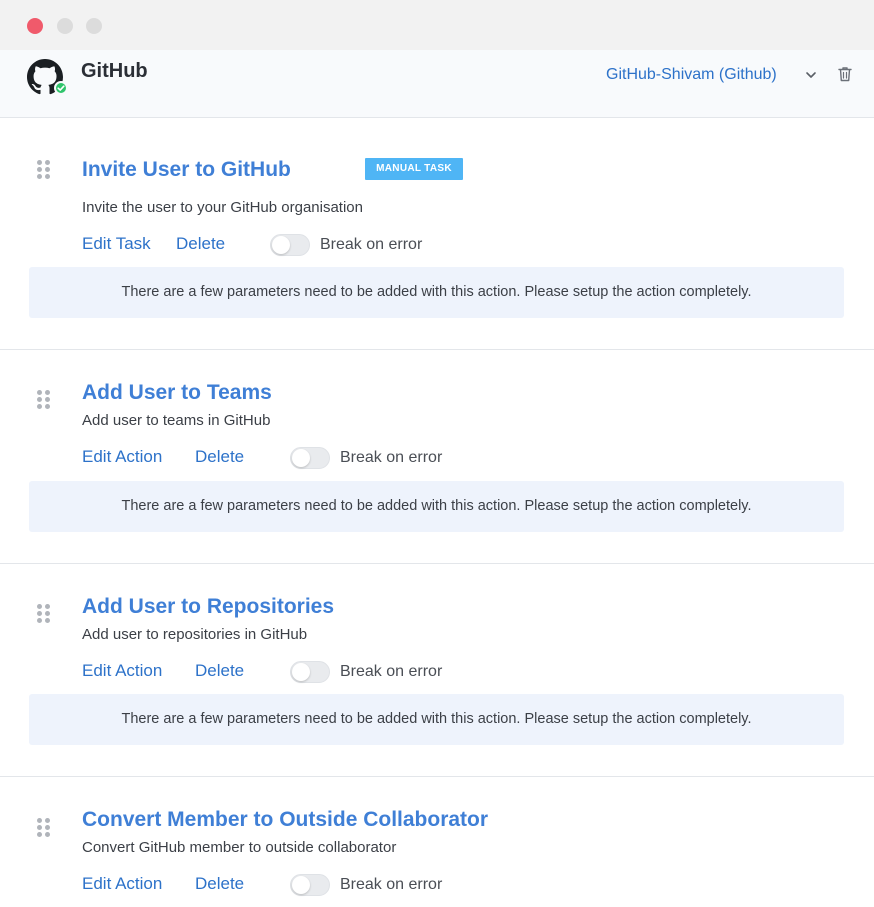 The height and width of the screenshot is (907, 874). Describe the element at coordinates (114, 71) in the screenshot. I see `app-title: GitHub` at that location.